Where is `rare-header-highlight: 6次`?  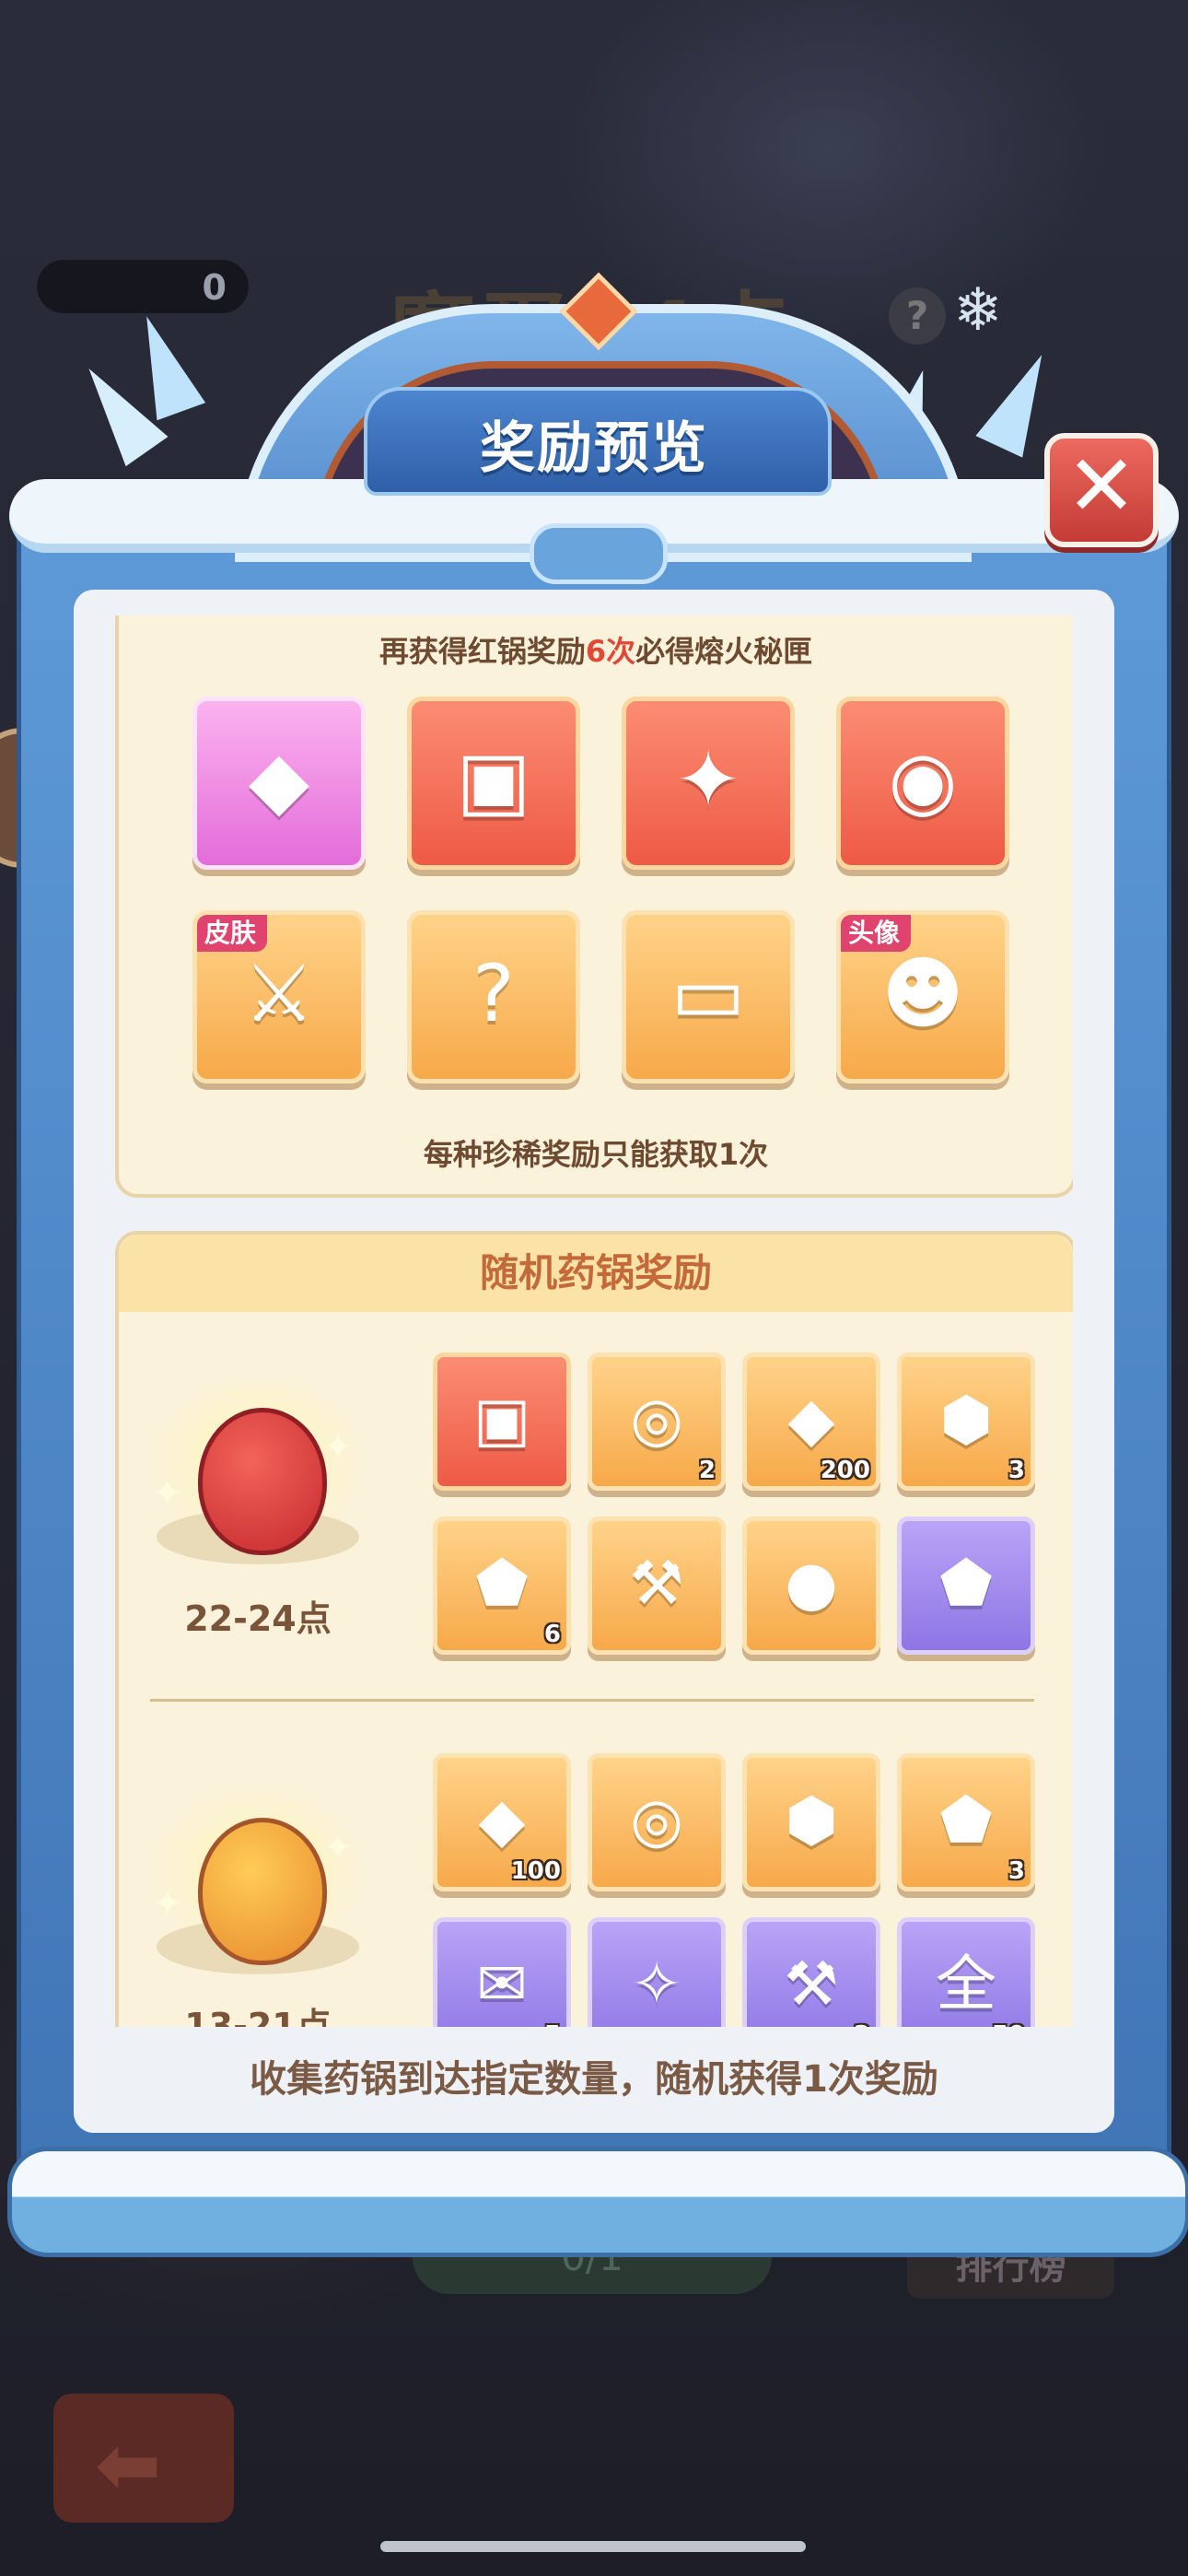
rare-header-highlight: 6次 is located at coordinates (610, 651).